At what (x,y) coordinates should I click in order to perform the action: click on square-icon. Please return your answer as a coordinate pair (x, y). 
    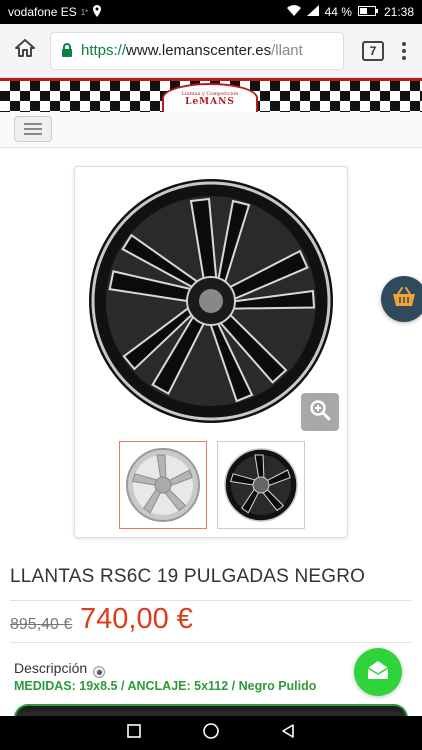
    Looking at the image, I should click on (134, 733).